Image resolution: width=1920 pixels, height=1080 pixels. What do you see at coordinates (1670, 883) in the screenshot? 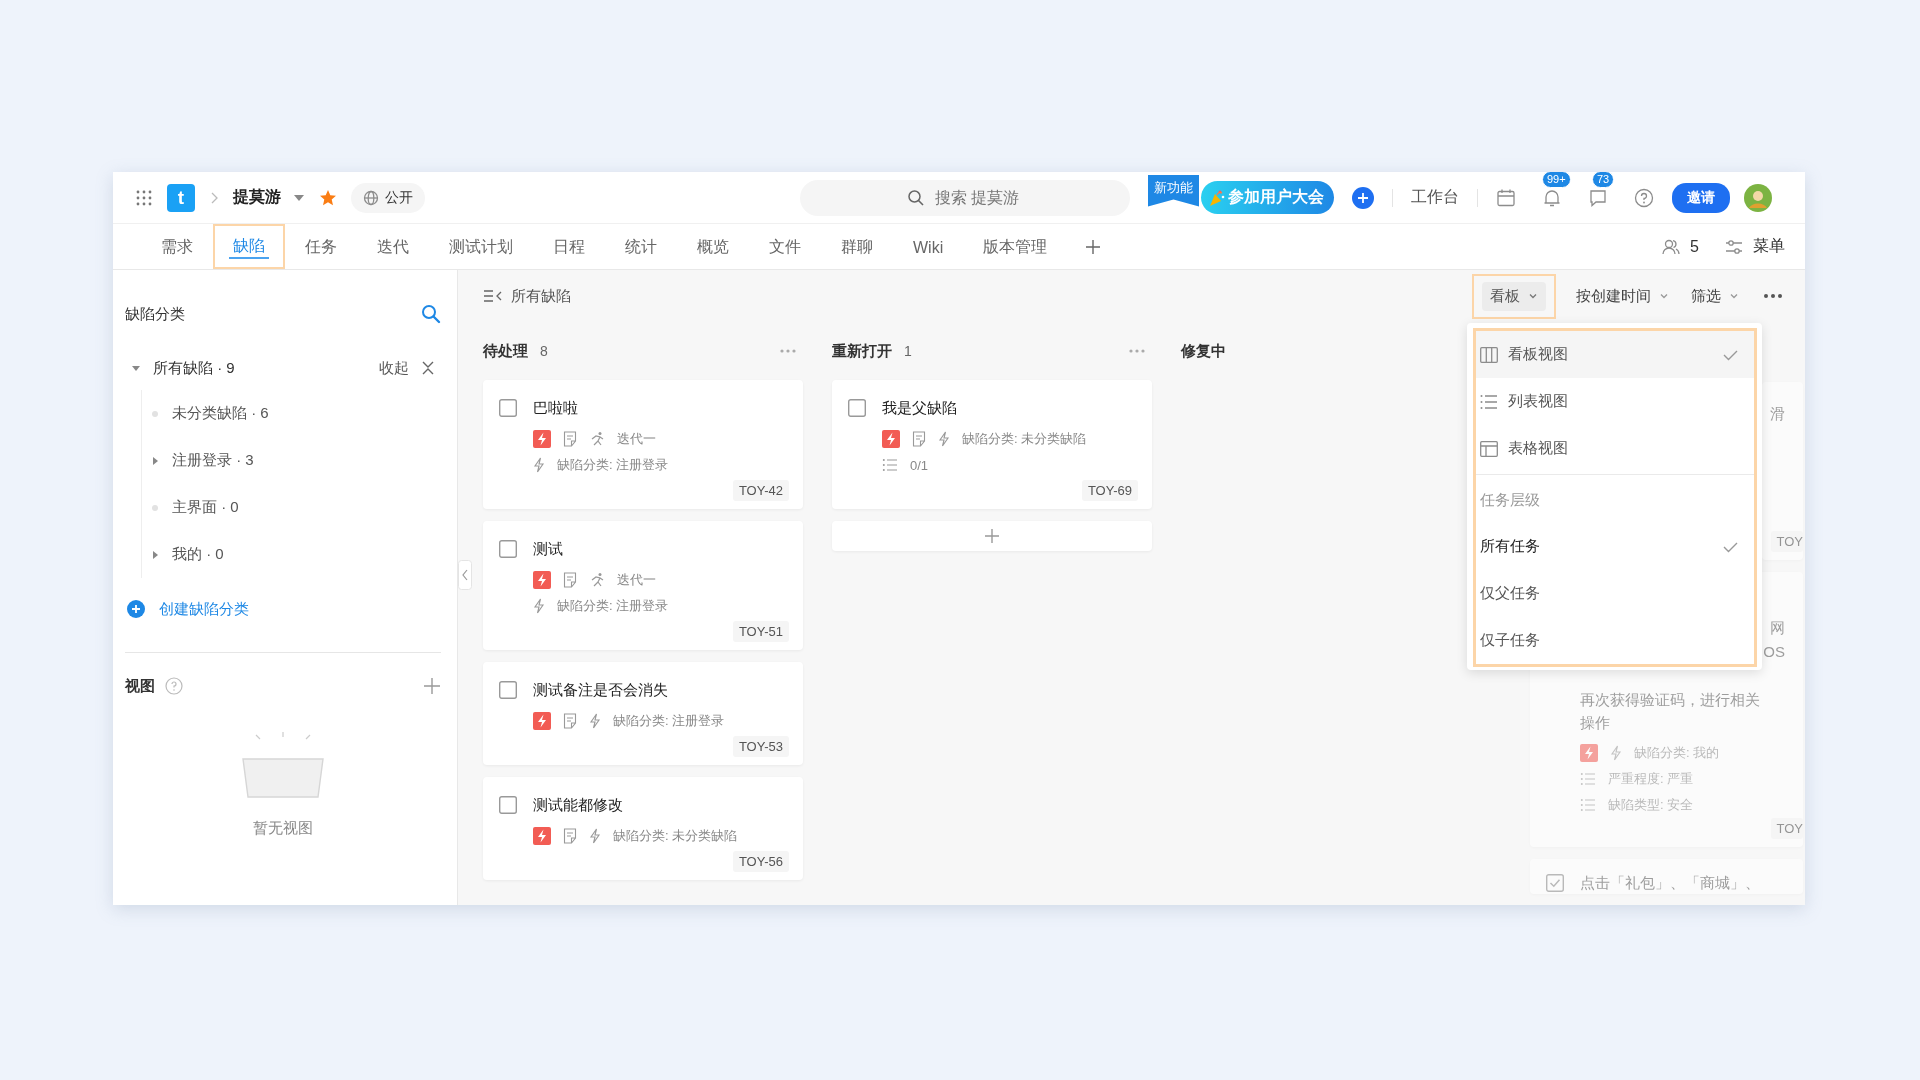
I see `card-text-line: 点击「礼包」、「商城」、` at bounding box center [1670, 883].